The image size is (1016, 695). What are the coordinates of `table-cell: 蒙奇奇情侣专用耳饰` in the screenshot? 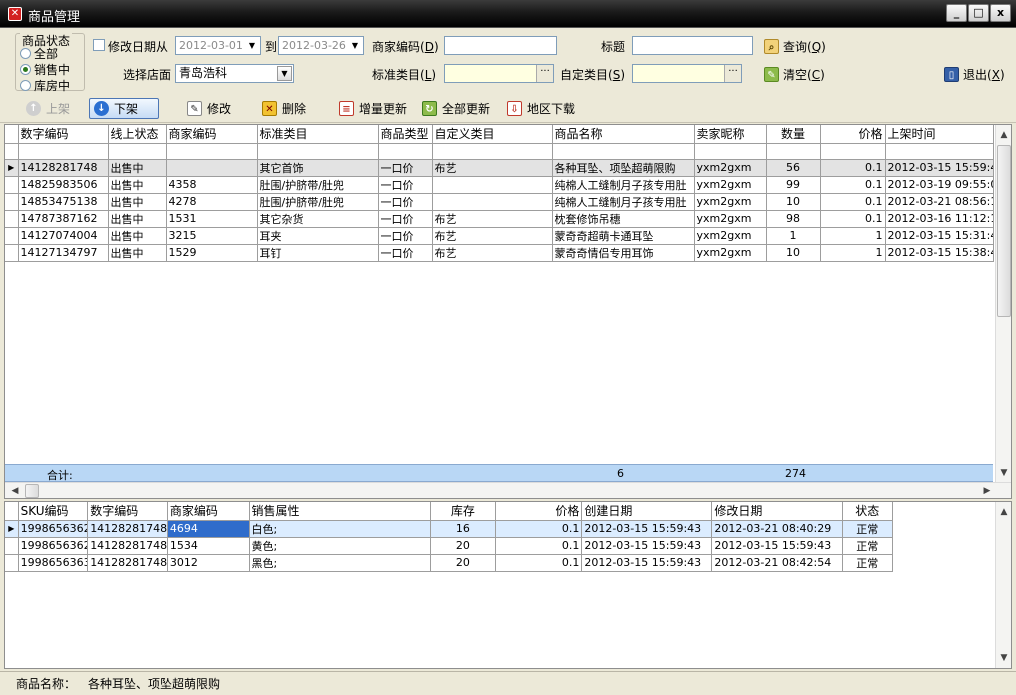 It's located at (623, 253).